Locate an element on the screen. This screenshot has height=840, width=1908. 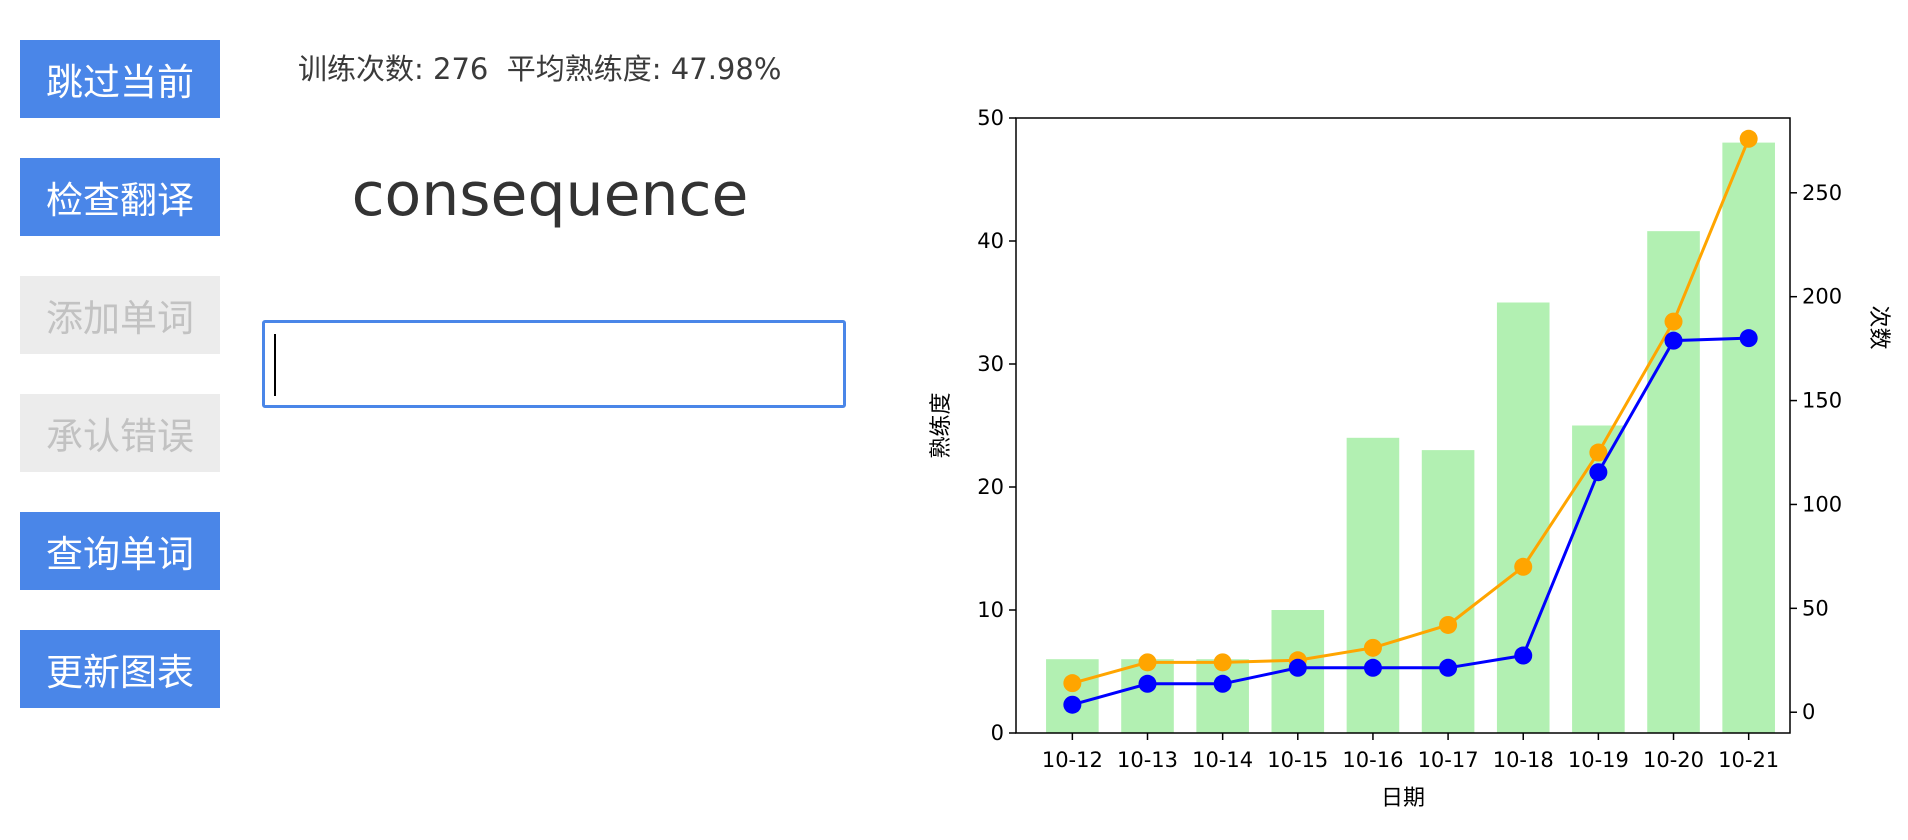
x-tick-label: 10-17 is located at coordinates (1448, 760).